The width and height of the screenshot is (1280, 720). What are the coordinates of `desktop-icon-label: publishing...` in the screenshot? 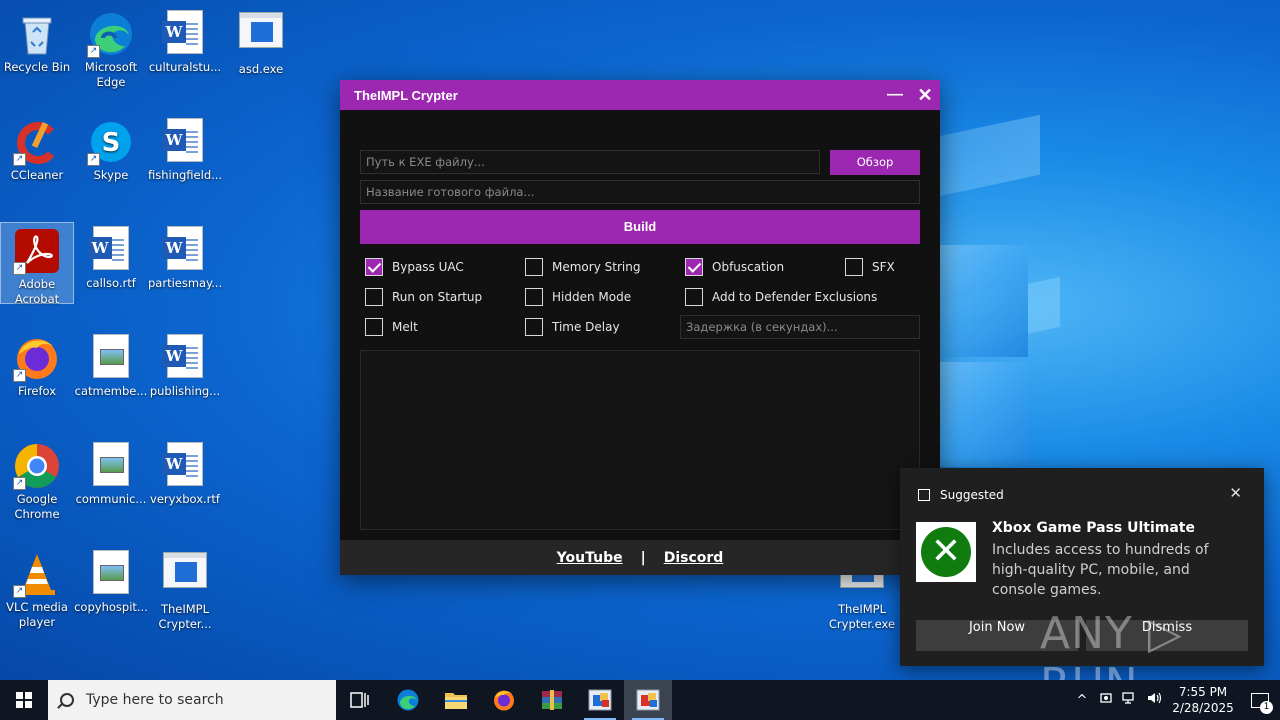 It's located at (185, 391).